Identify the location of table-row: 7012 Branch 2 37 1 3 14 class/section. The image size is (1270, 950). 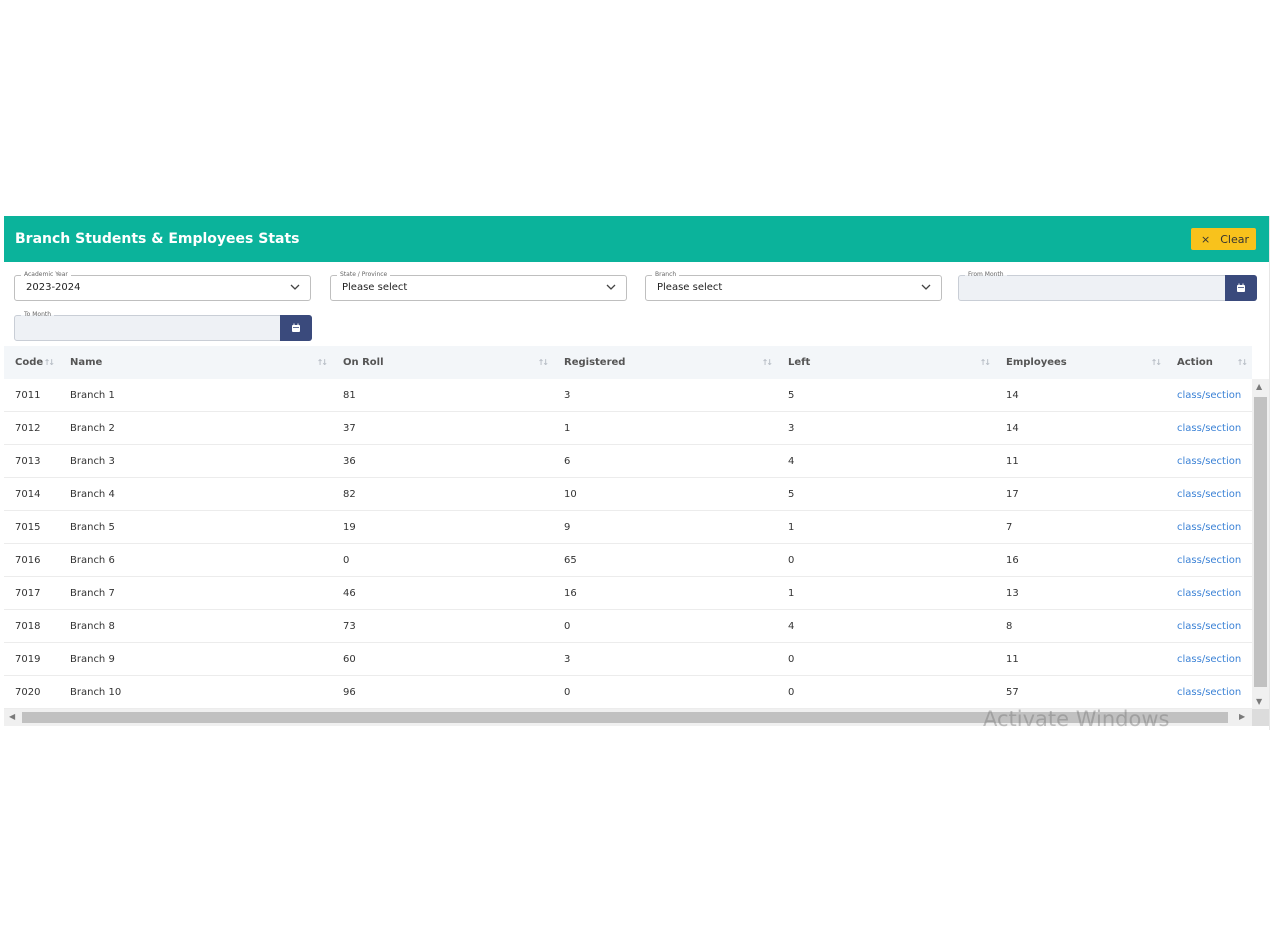
(628, 428).